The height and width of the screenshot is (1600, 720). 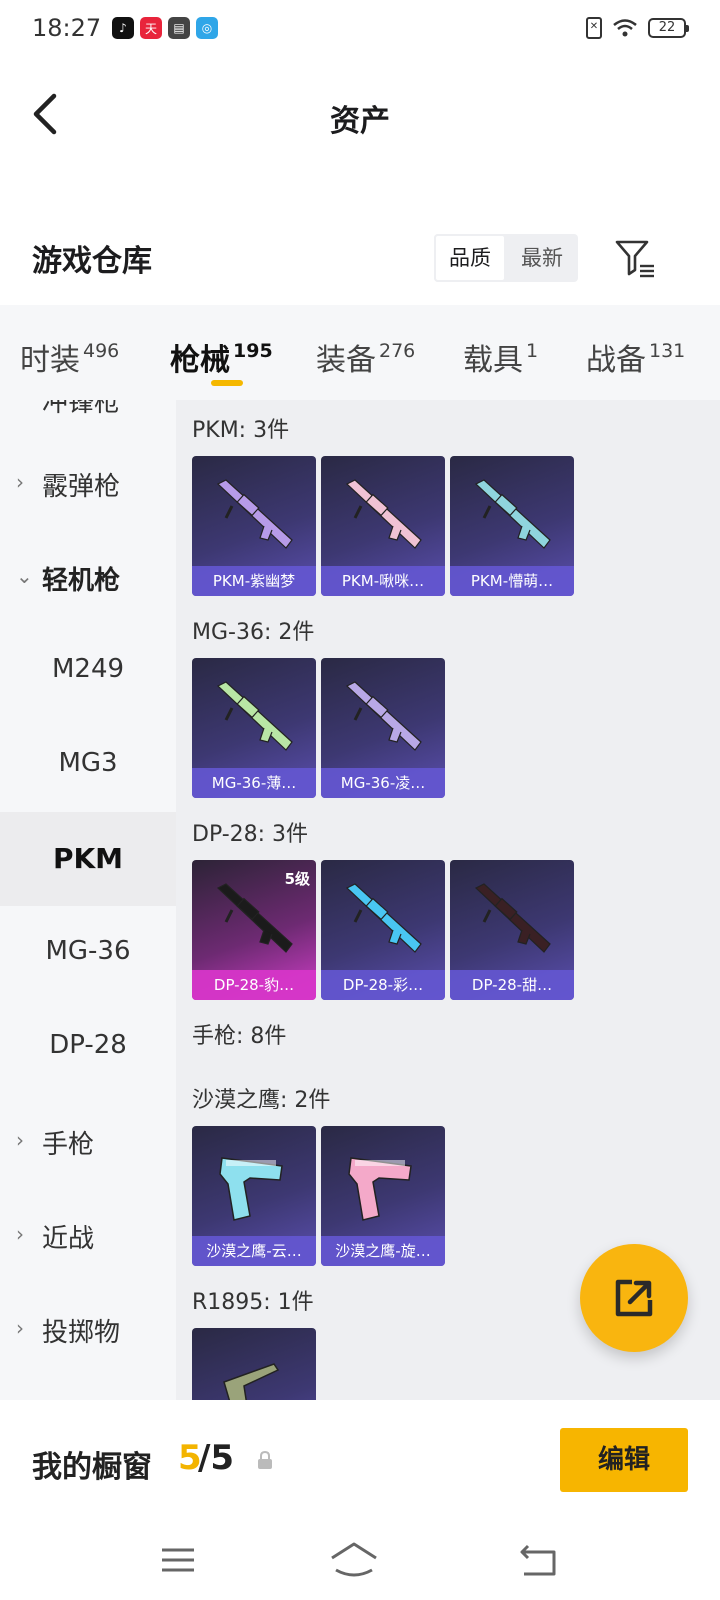 What do you see at coordinates (493, 360) in the screenshot?
I see `tab-label: 载具` at bounding box center [493, 360].